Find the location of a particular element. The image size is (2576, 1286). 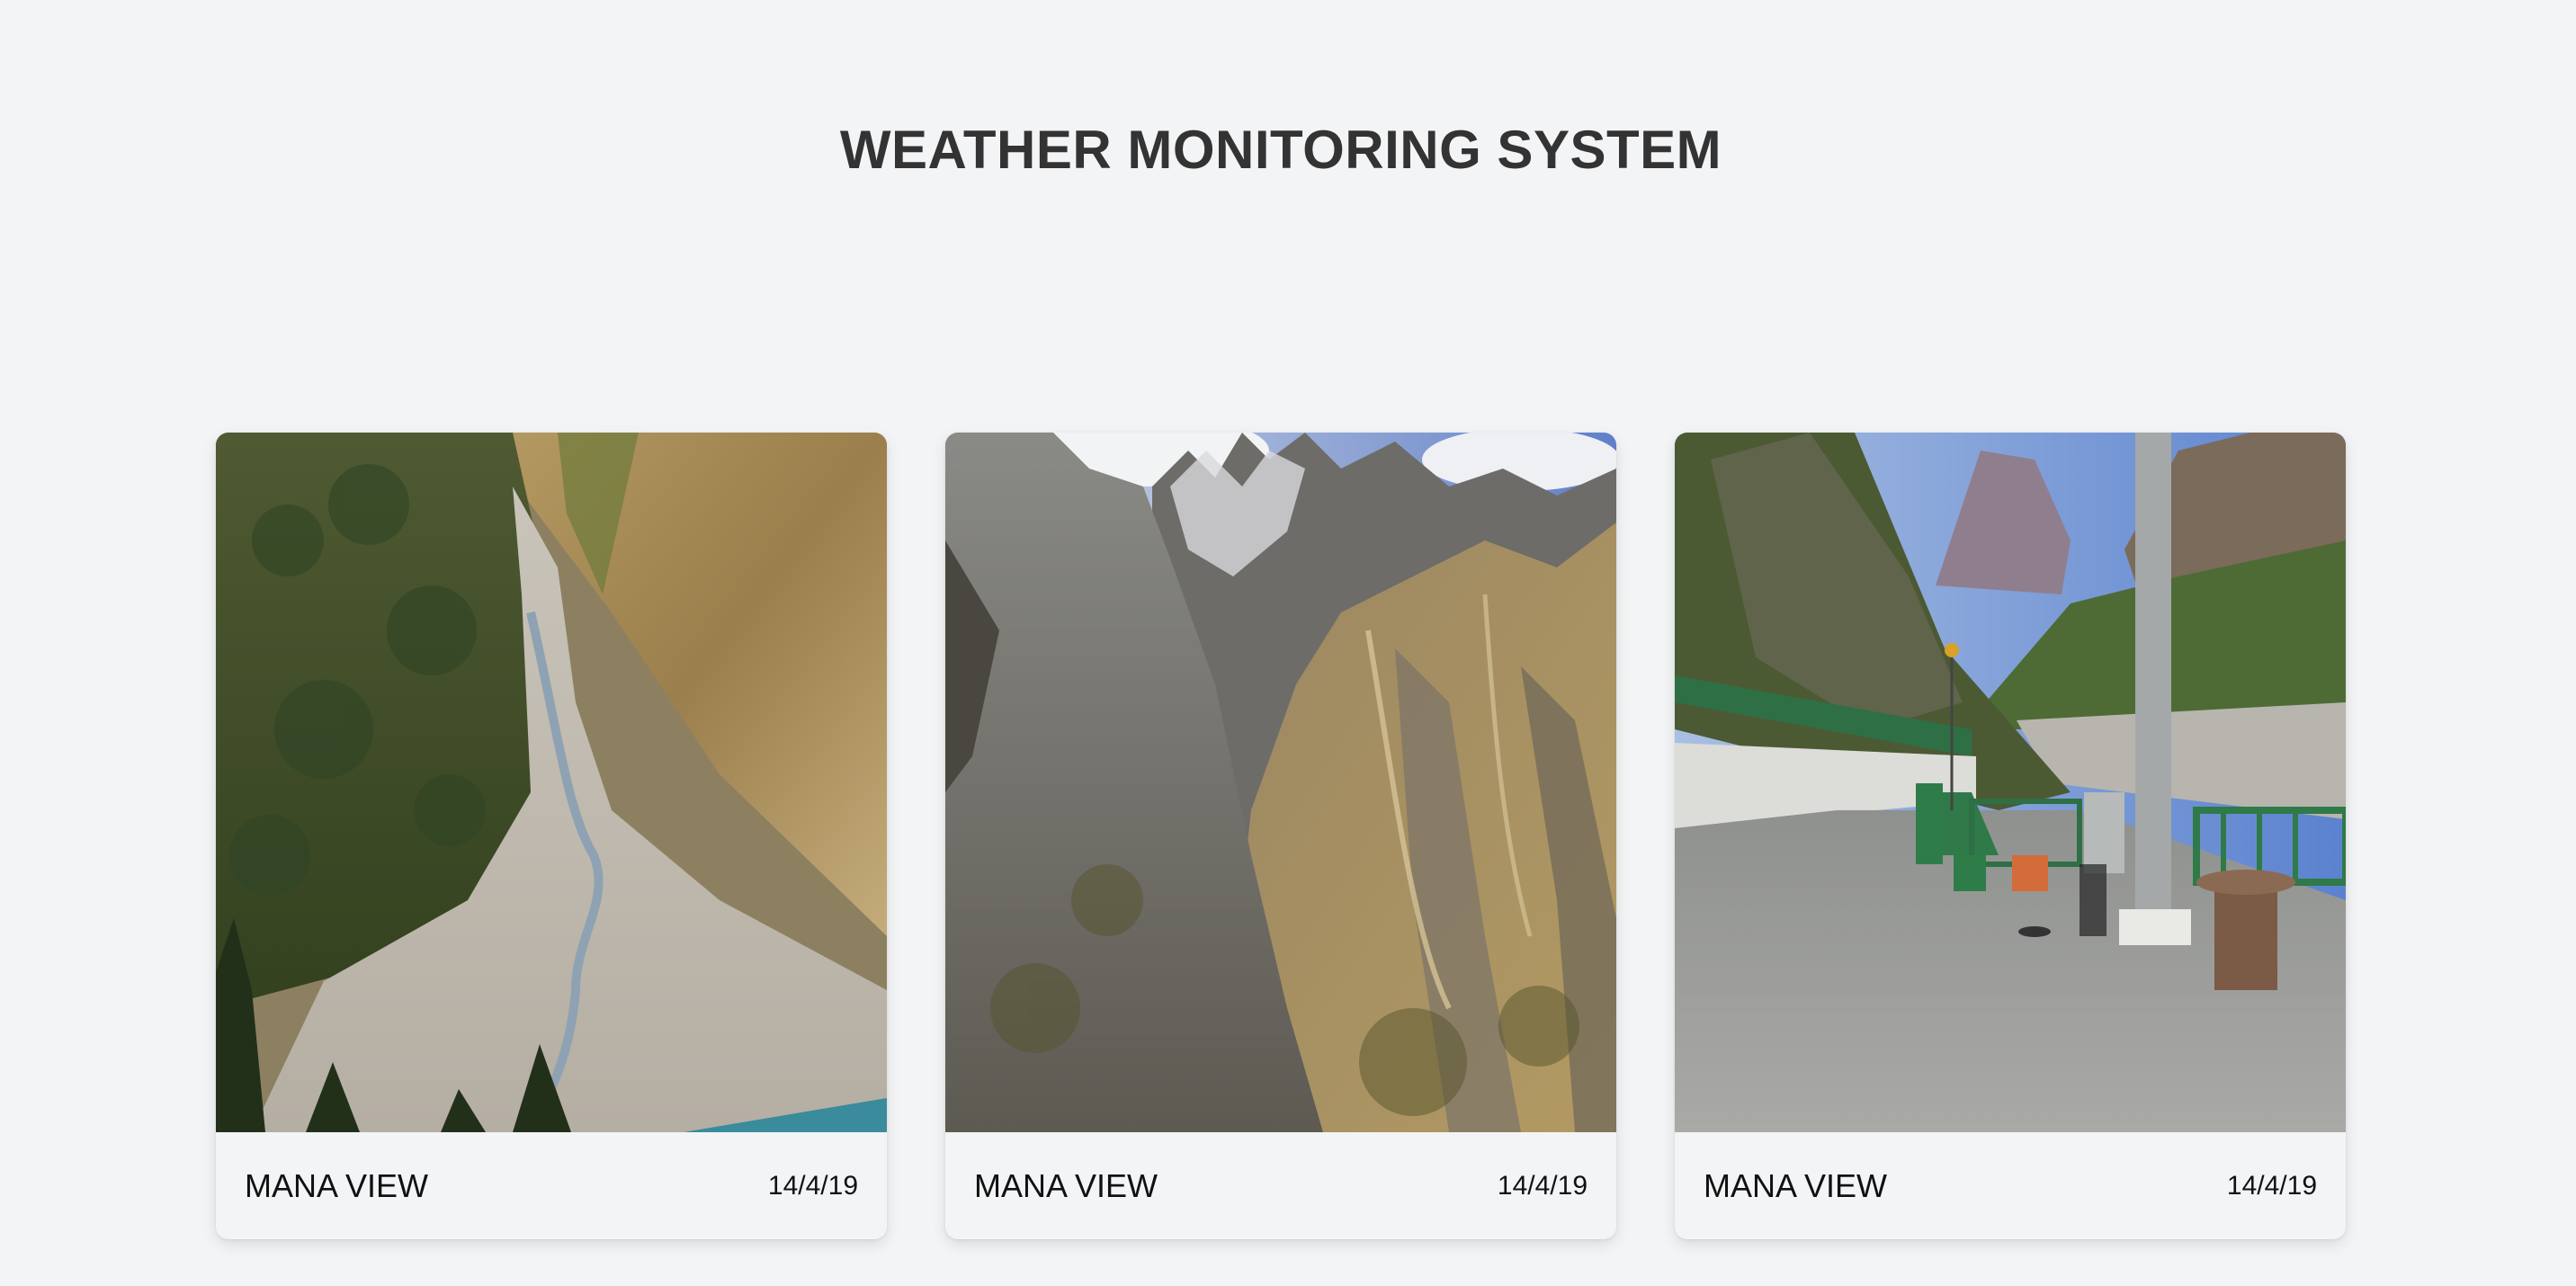

weather-station-photo is located at coordinates (2010, 783).